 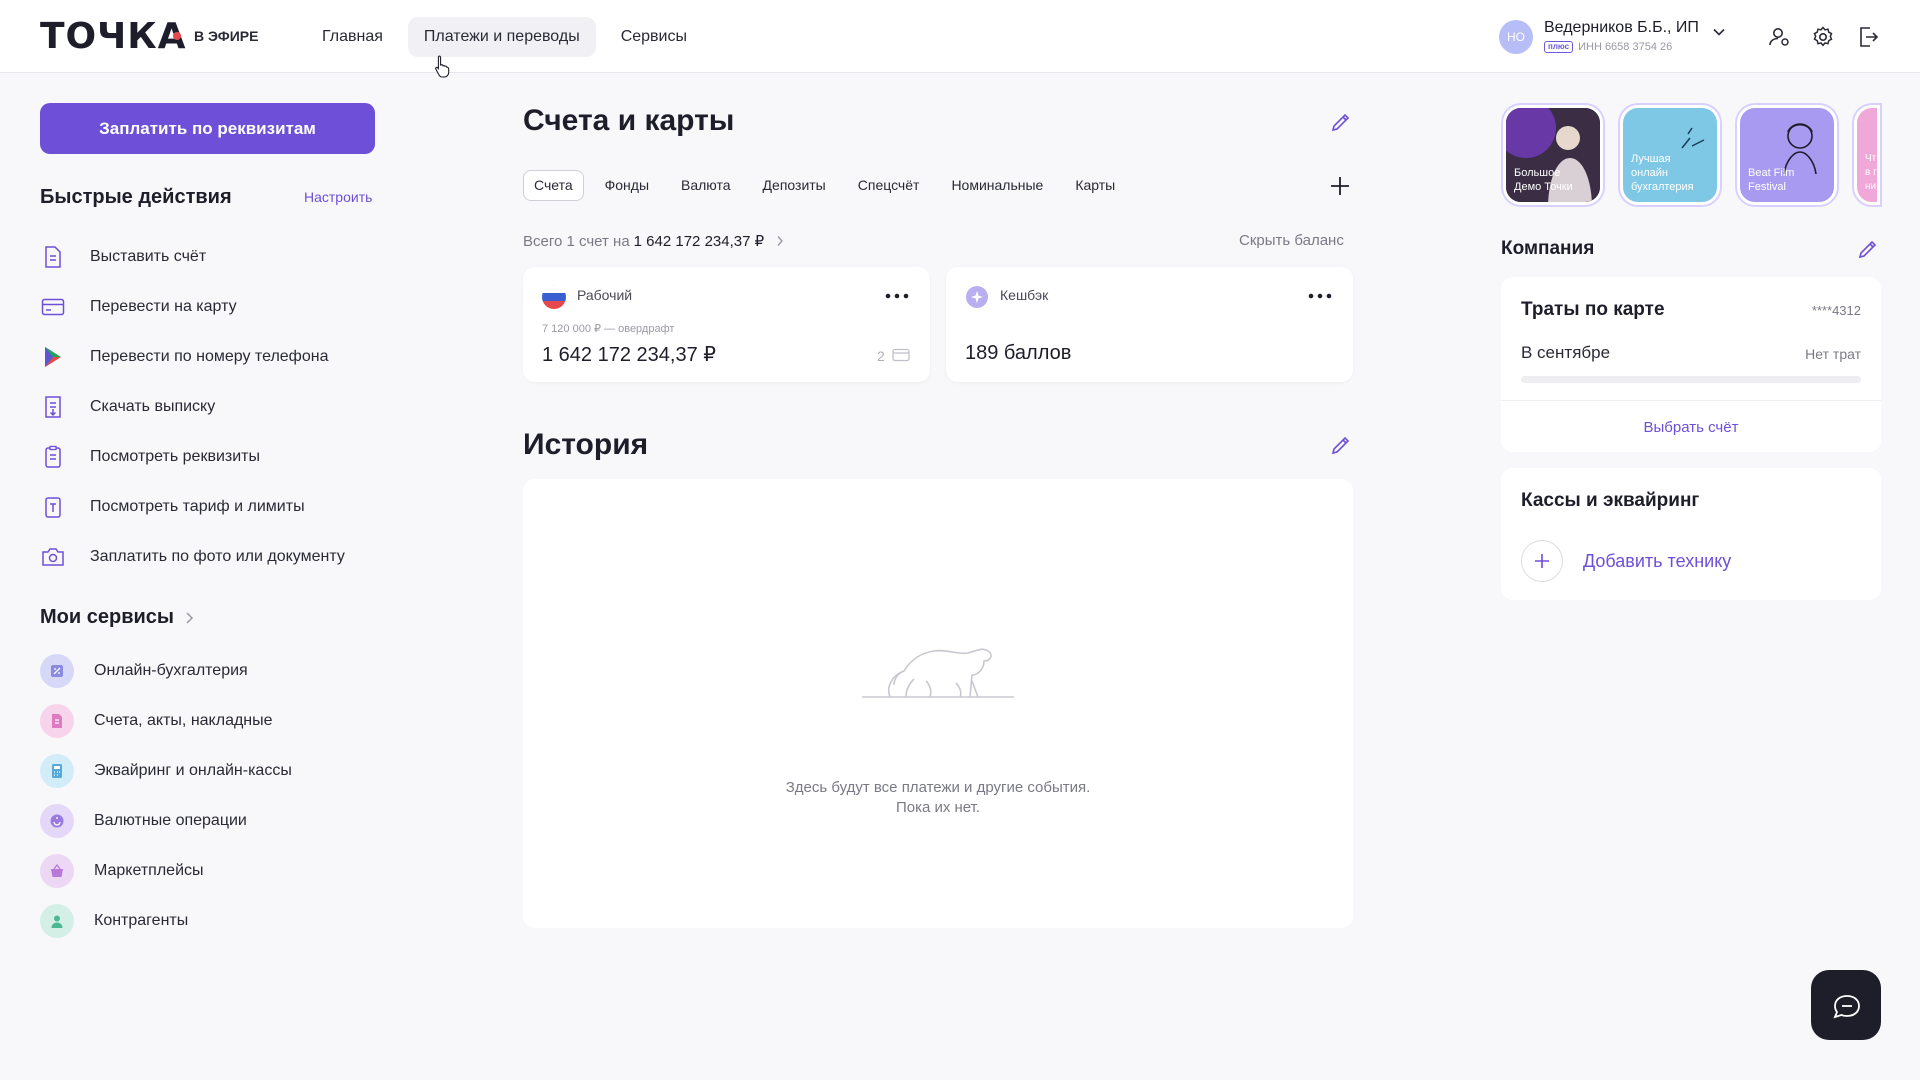 I want to click on sbp-icon, so click(x=53, y=357).